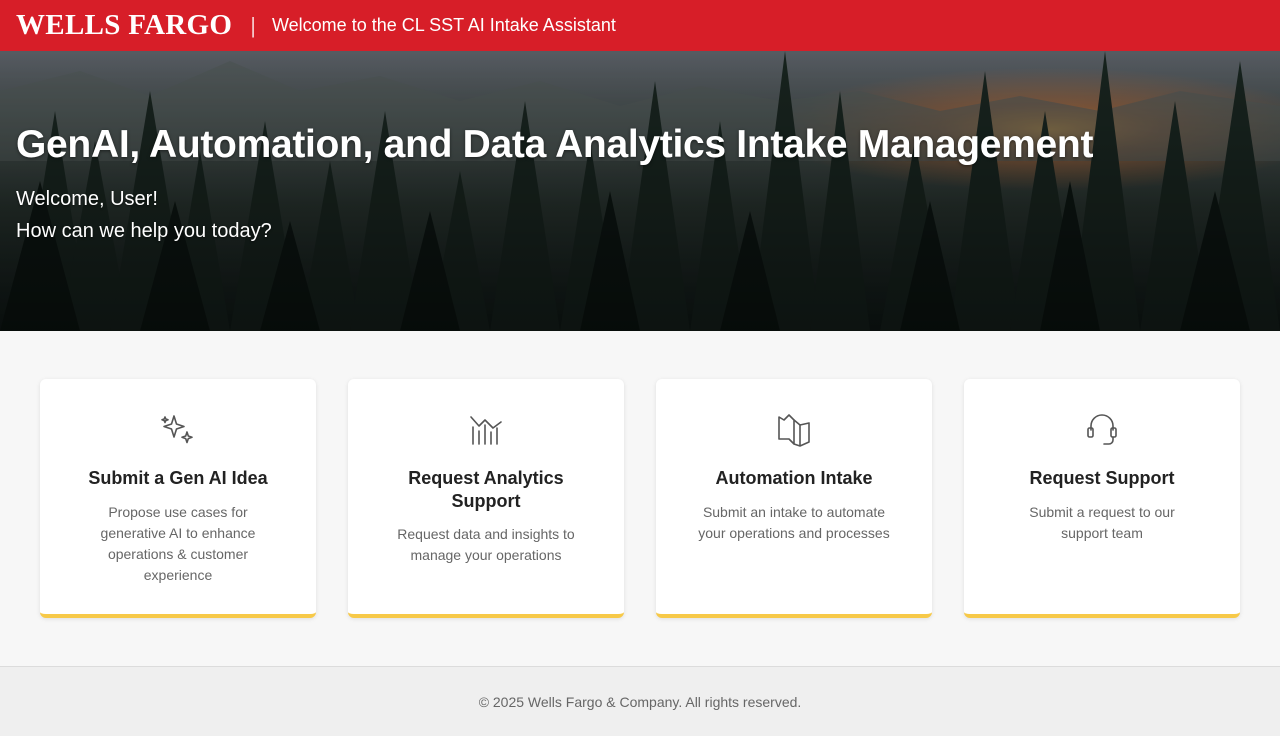  Describe the element at coordinates (486, 489) in the screenshot. I see `card-title: Request Analytics Support` at that location.